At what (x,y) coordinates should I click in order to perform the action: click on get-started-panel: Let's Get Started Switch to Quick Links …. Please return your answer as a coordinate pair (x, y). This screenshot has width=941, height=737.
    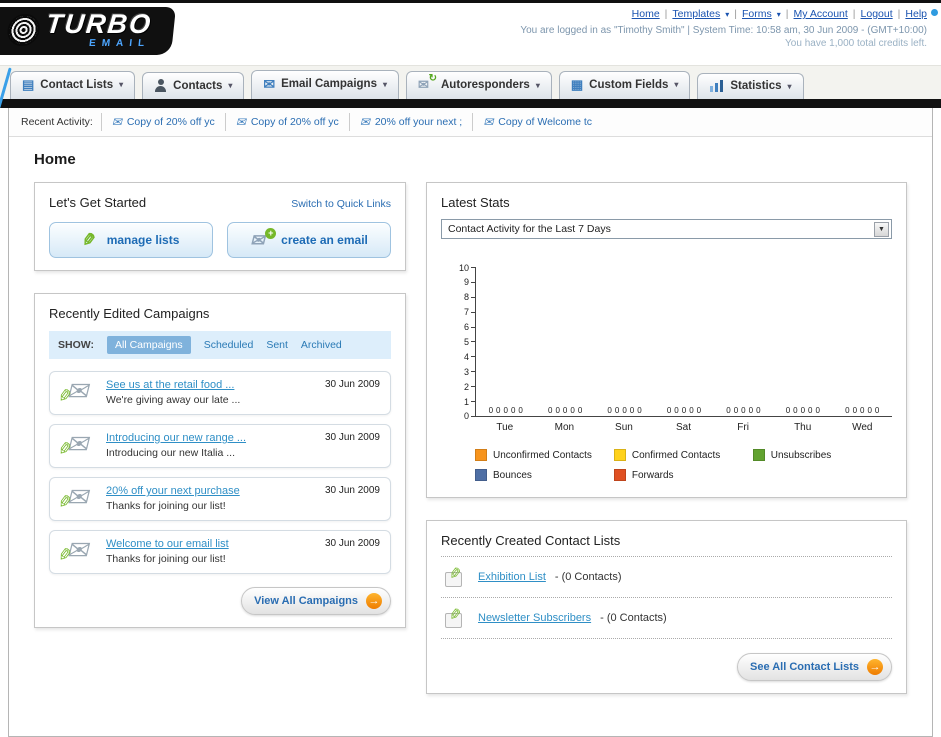
    Looking at the image, I should click on (220, 226).